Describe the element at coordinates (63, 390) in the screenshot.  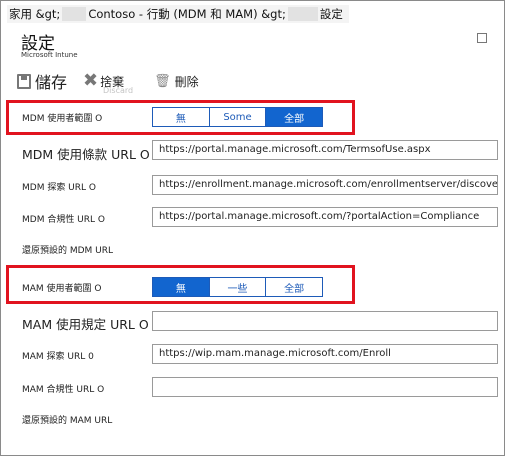
I see `mam-compliance-label: MAM 合規性 URL O` at that location.